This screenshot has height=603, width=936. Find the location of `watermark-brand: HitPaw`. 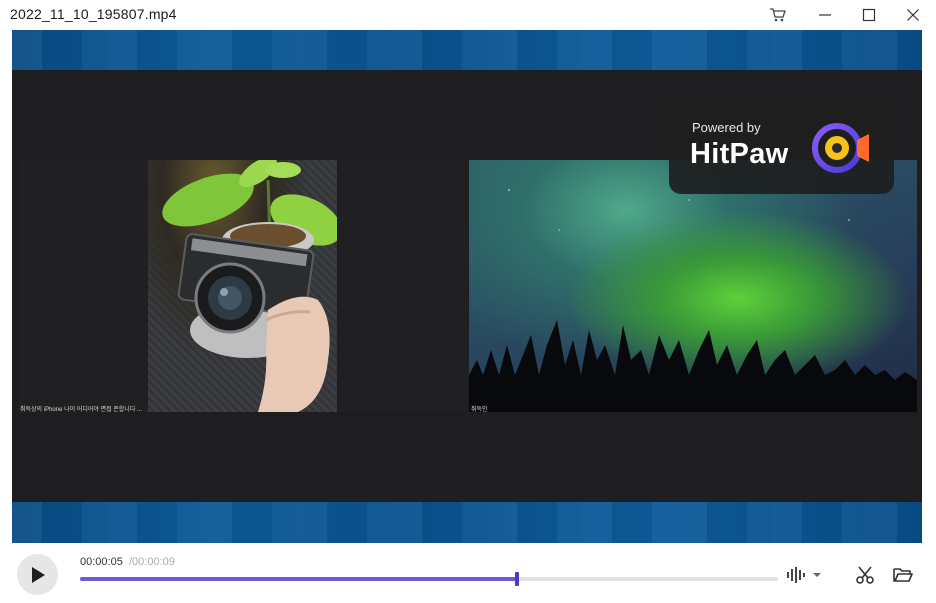

watermark-brand: HitPaw is located at coordinates (739, 154).